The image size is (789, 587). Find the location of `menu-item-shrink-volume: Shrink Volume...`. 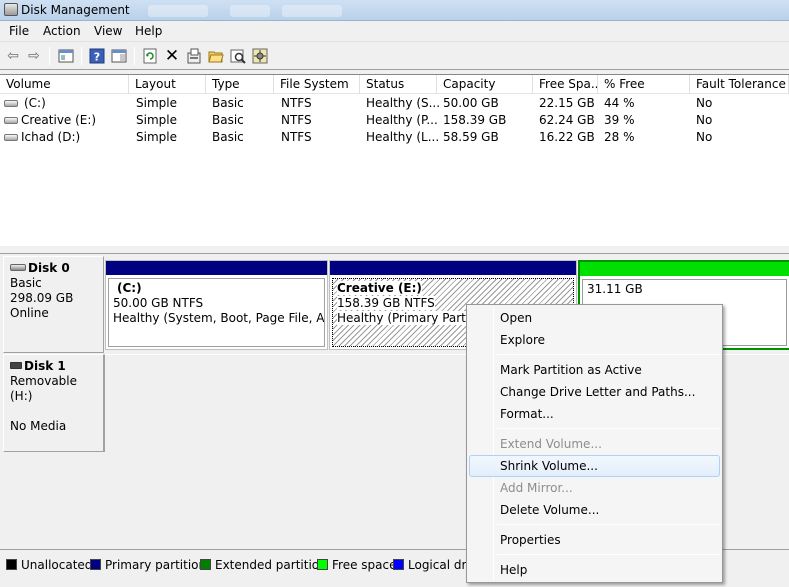

menu-item-shrink-volume: Shrink Volume... is located at coordinates (594, 466).